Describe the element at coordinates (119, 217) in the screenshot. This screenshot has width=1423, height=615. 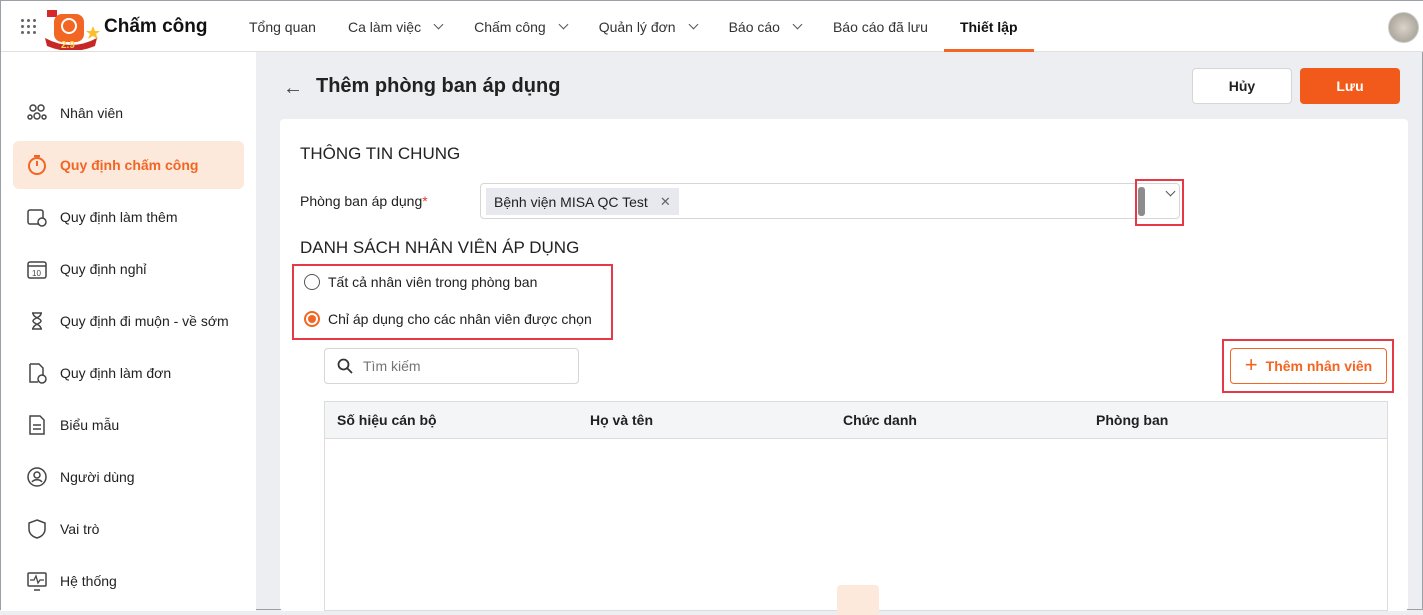
I see `sidebar-item-label: Quy định làm thêm` at that location.